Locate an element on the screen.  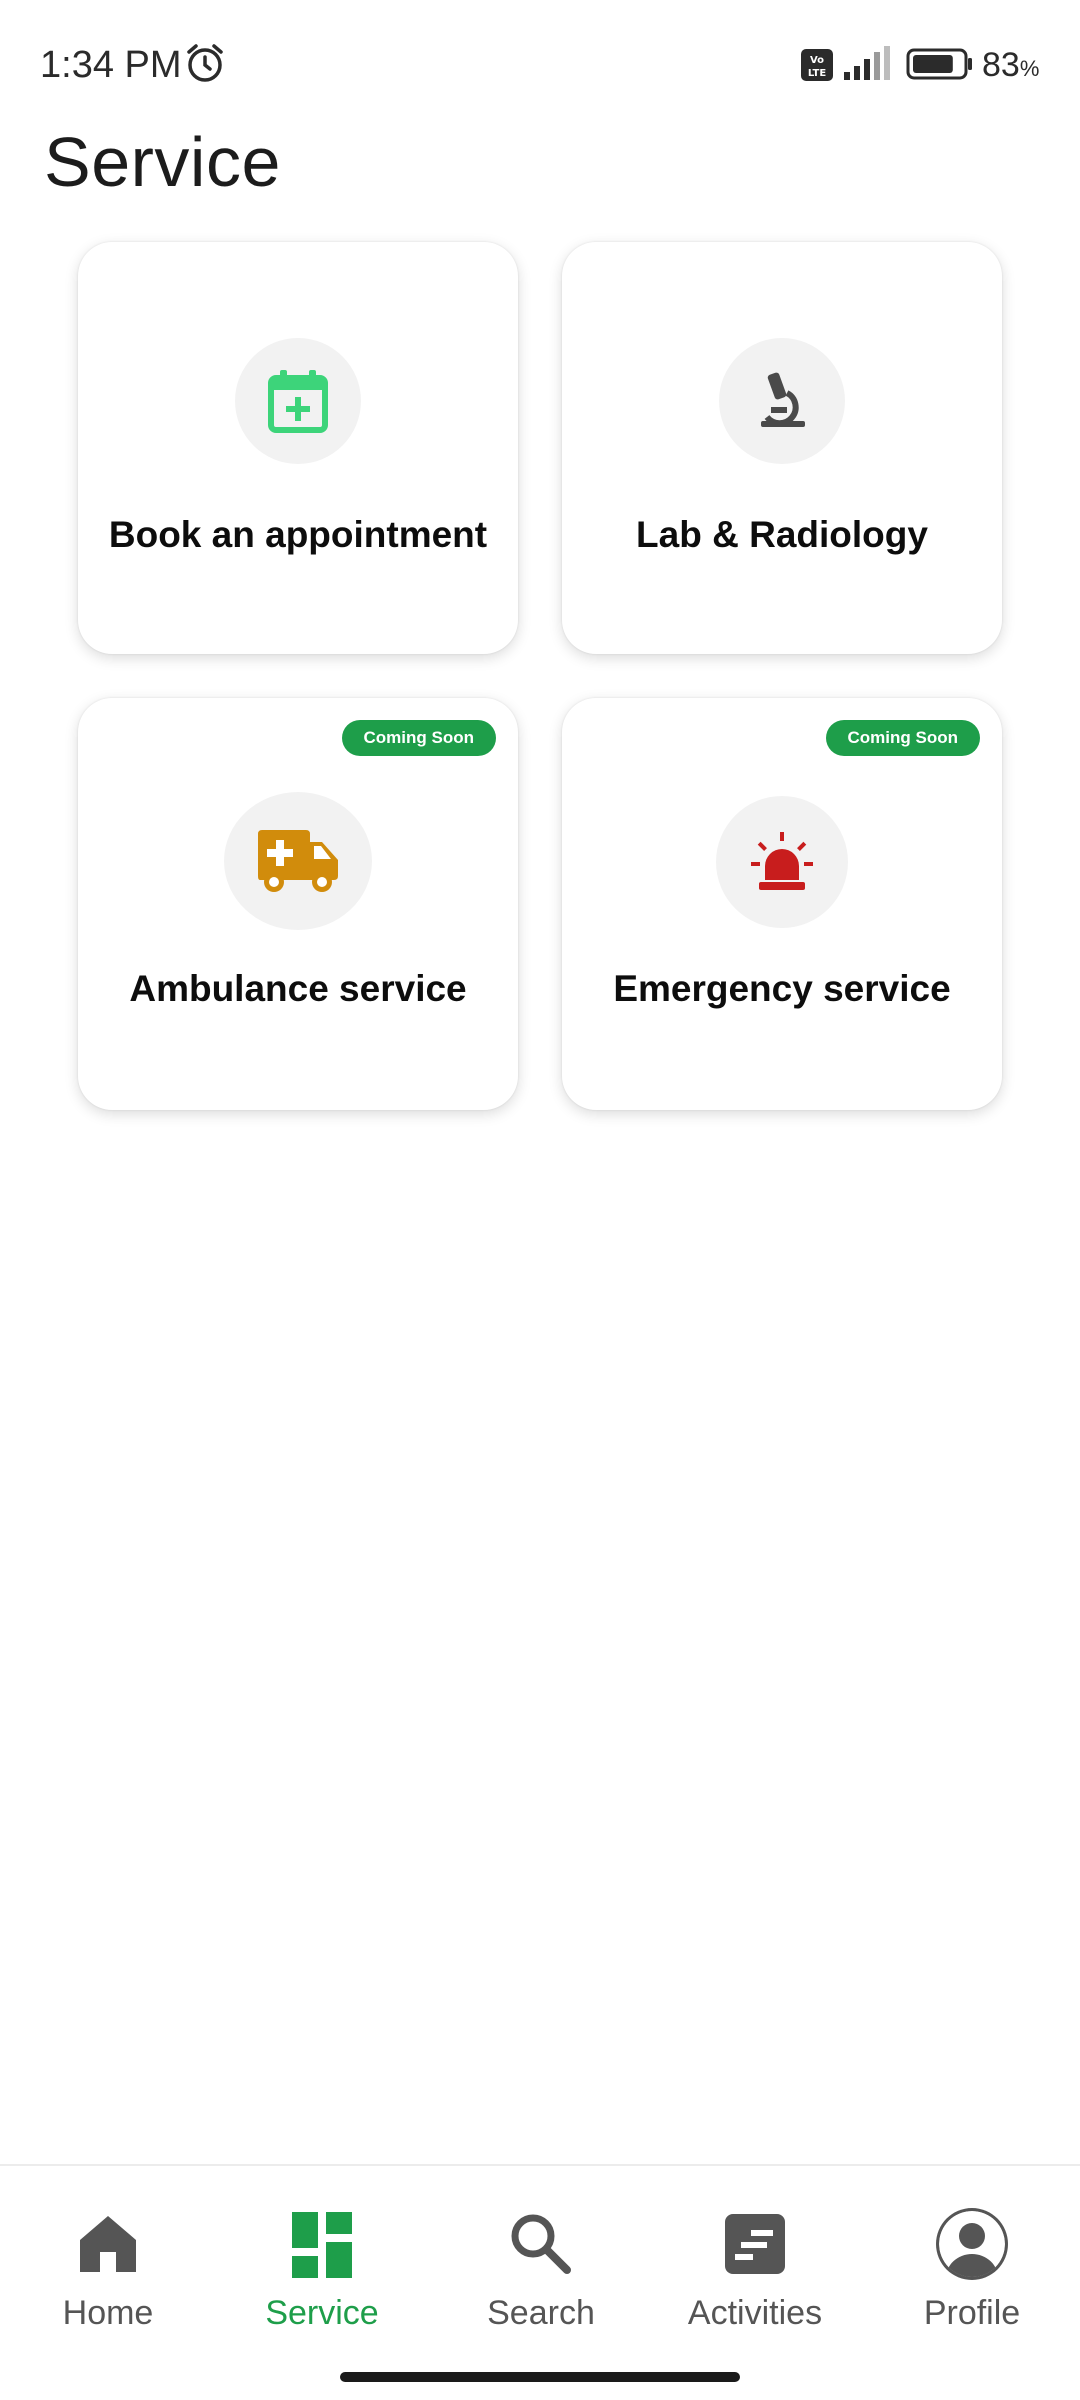
ambulance-icon is located at coordinates (298, 861).